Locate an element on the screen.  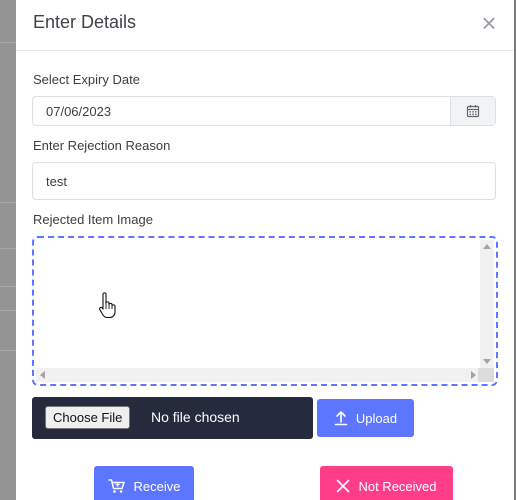
not-received-button-label: Not Received is located at coordinates (397, 486).